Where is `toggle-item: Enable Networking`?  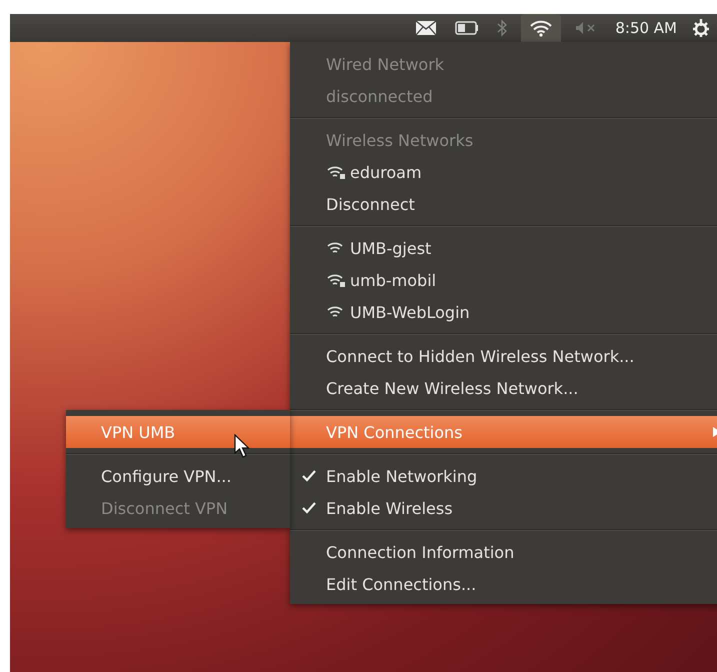
toggle-item: Enable Networking is located at coordinates (503, 476).